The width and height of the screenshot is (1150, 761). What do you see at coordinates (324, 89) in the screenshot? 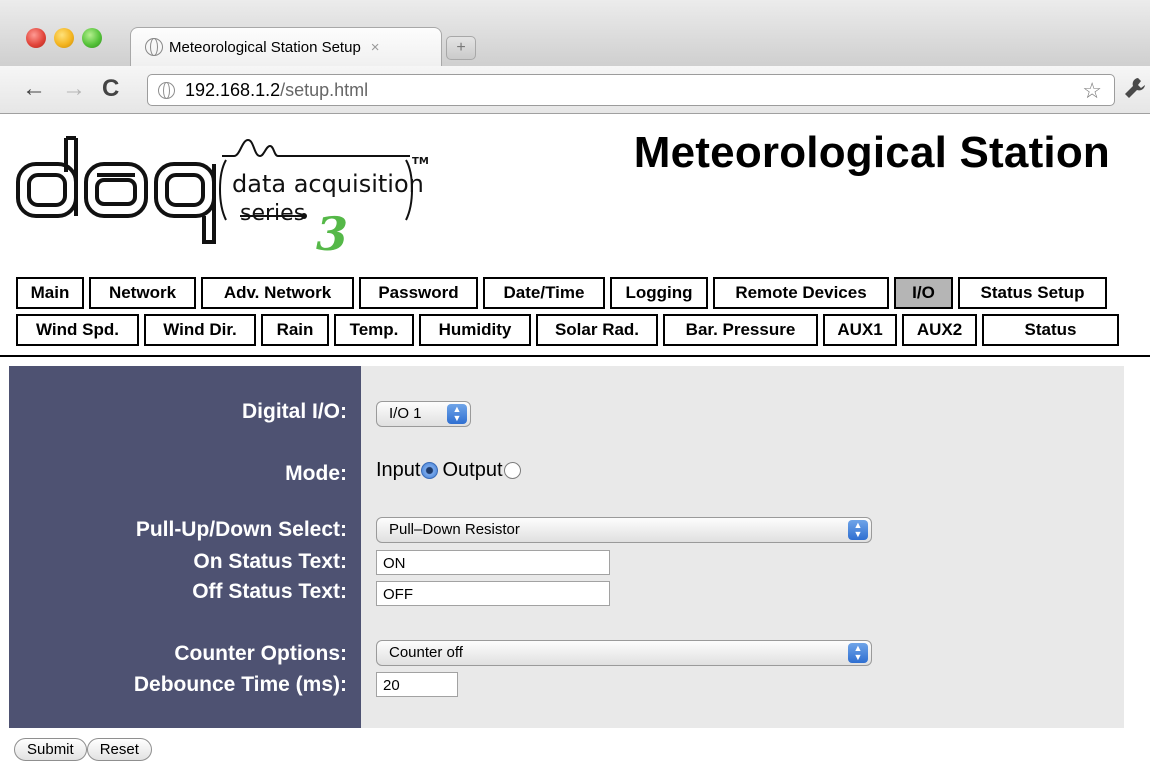
I see `url-path: /setup.html` at bounding box center [324, 89].